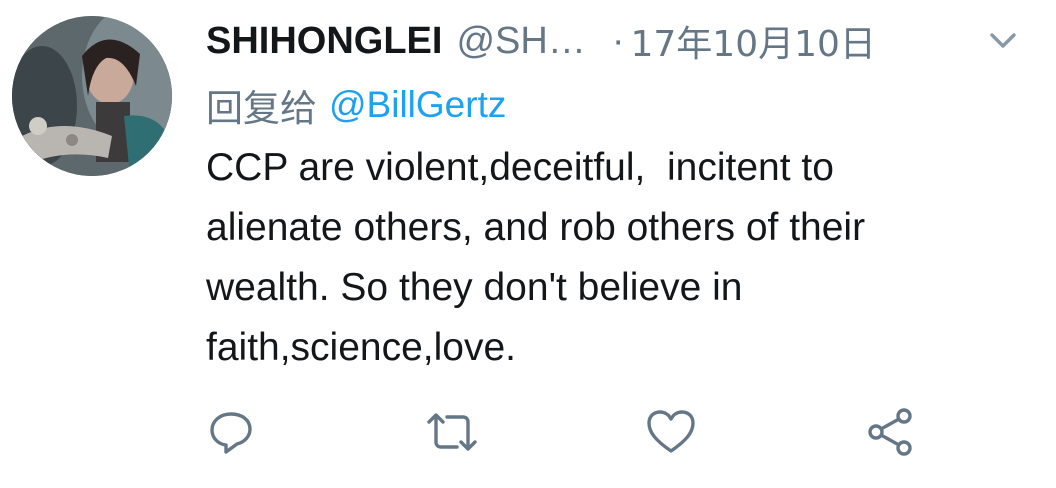 This screenshot has height=488, width=1056. I want to click on reply-context: 回复给 @BillGertz, so click(621, 105).